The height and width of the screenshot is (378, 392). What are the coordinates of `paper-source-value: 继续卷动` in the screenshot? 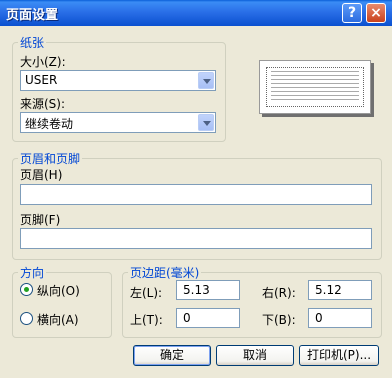 It's located at (49, 124).